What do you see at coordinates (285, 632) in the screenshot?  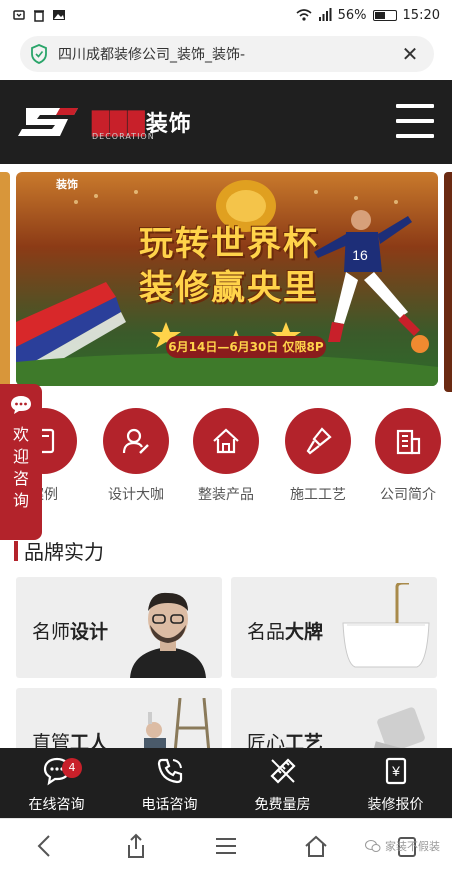 I see `card-label: 名品大牌` at bounding box center [285, 632].